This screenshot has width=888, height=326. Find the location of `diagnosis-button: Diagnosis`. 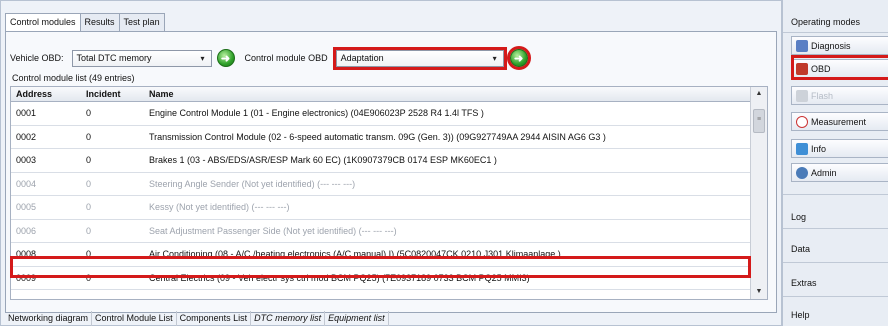

diagnosis-button: Diagnosis is located at coordinates (839, 45).